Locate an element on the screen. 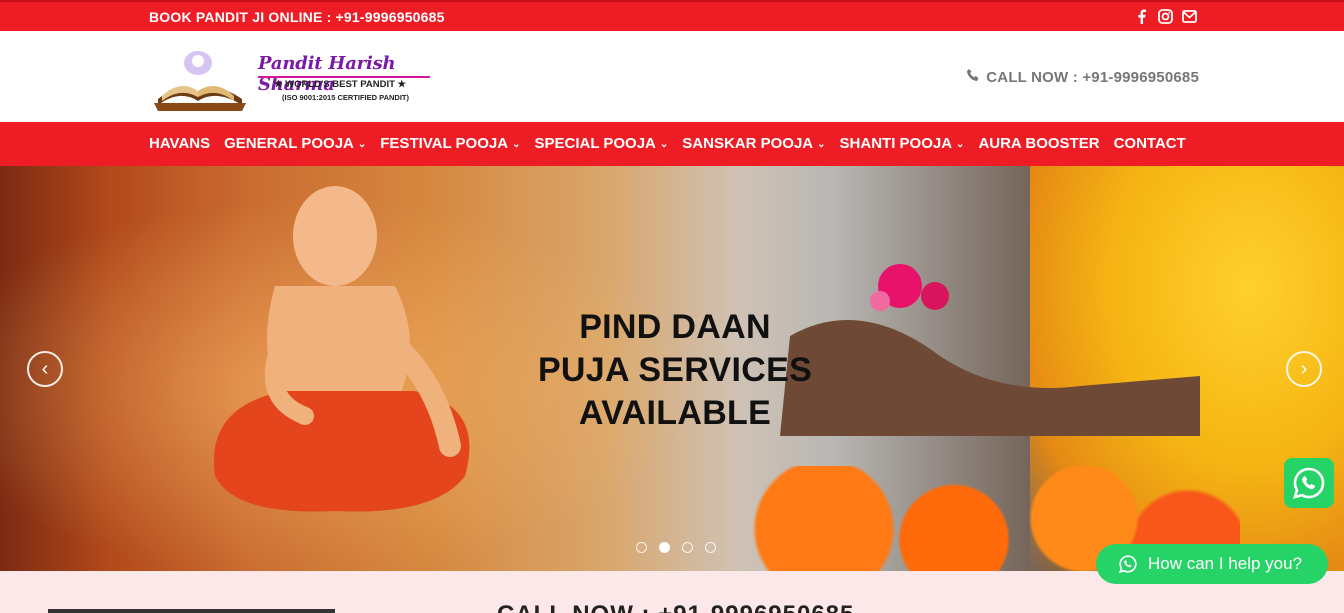  hero-sage-illustration is located at coordinates (341, 349).